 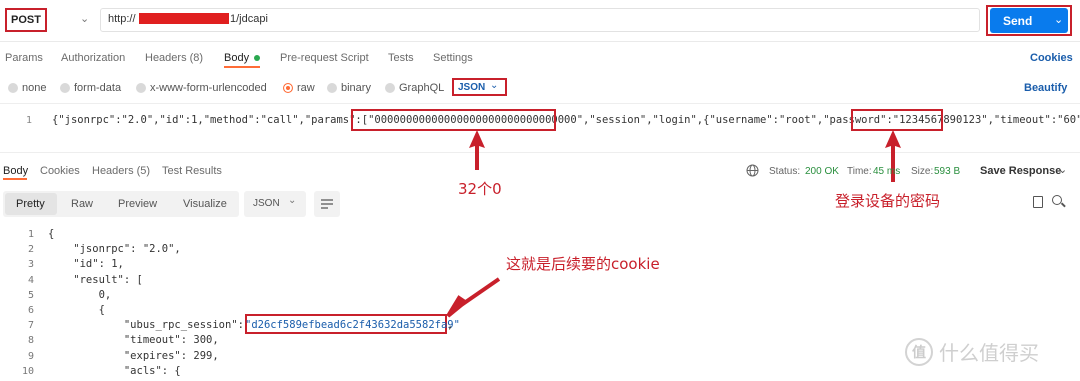 I want to click on cookies-link: Cookies, so click(x=1051, y=58).